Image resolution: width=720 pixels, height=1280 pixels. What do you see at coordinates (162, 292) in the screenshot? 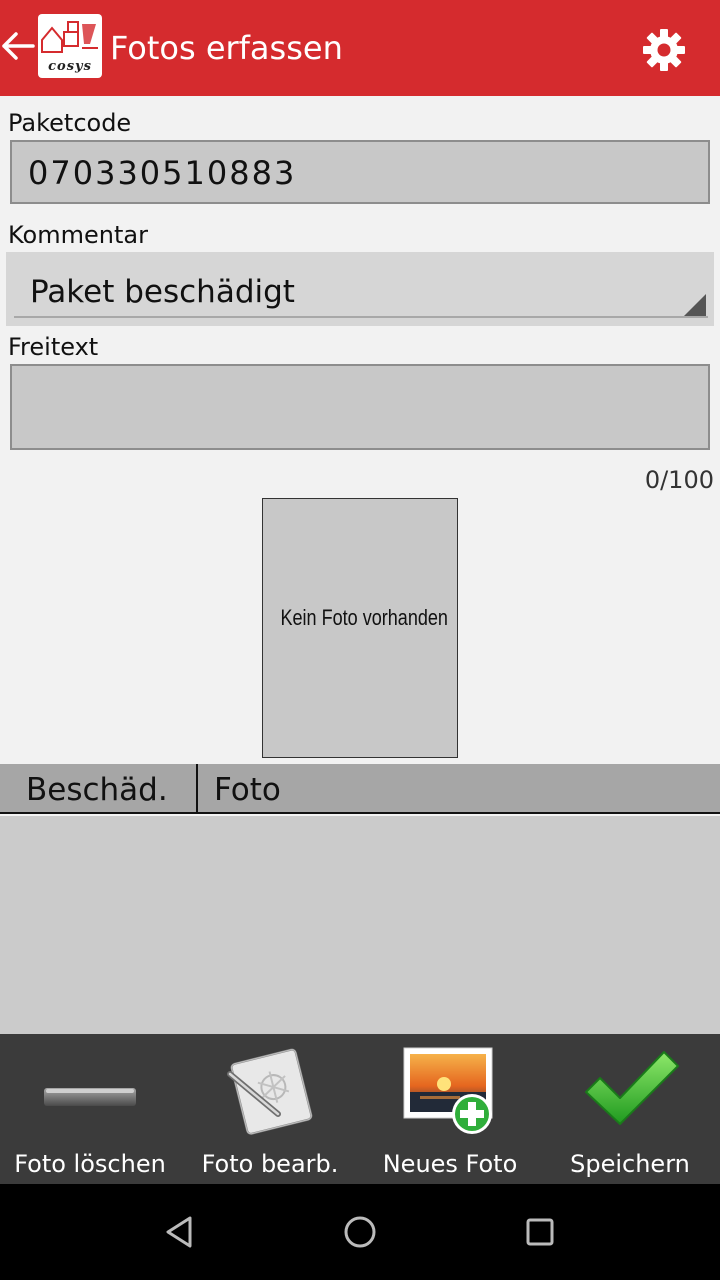
I see `kommentar-selected-value: Paket beschädigt` at bounding box center [162, 292].